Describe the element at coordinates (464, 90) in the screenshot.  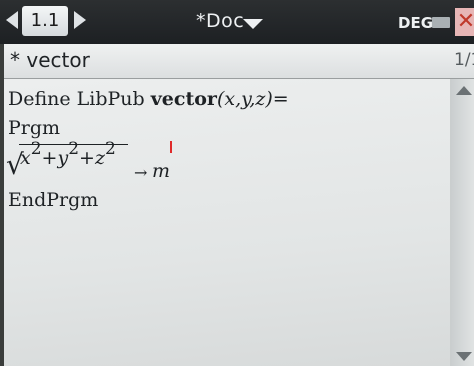
I see `scroll-up-icon` at that location.